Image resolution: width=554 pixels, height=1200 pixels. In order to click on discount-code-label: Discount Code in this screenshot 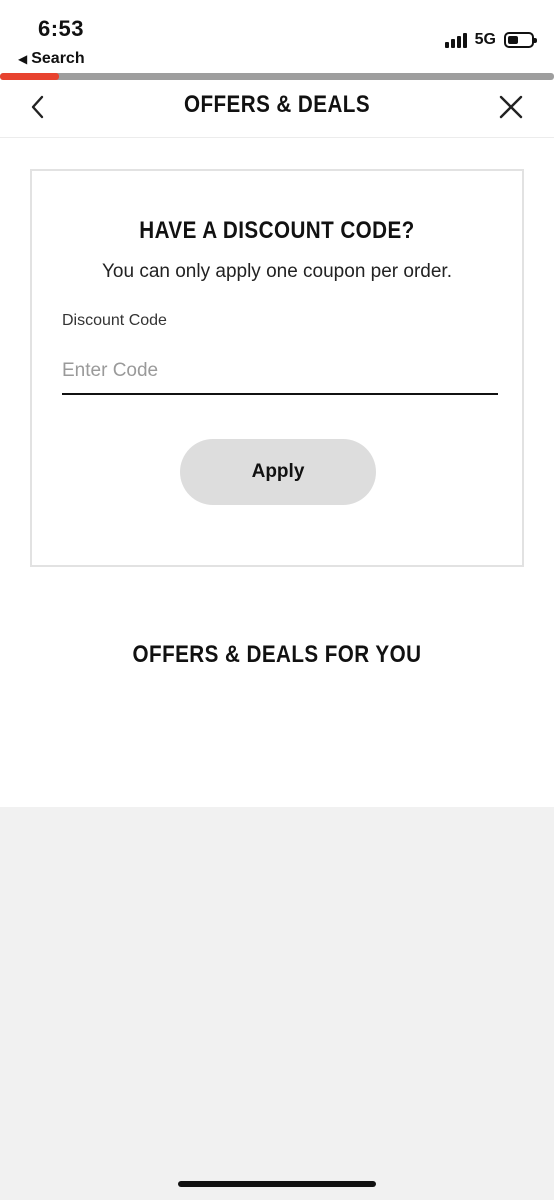, I will do `click(114, 320)`.